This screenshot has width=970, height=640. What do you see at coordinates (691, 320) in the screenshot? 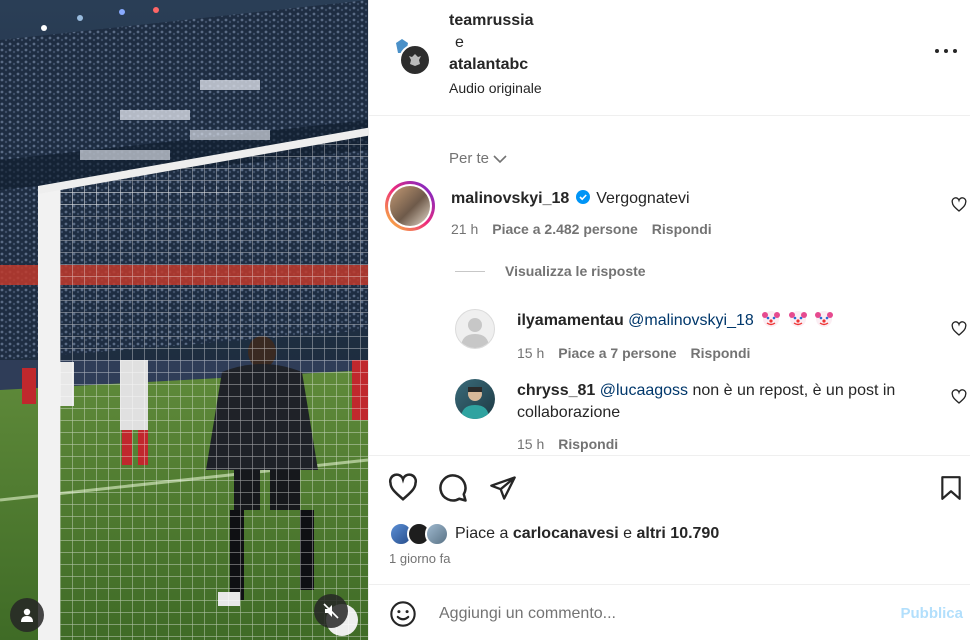
I see `mention-link: @malinovskyi_18` at bounding box center [691, 320].